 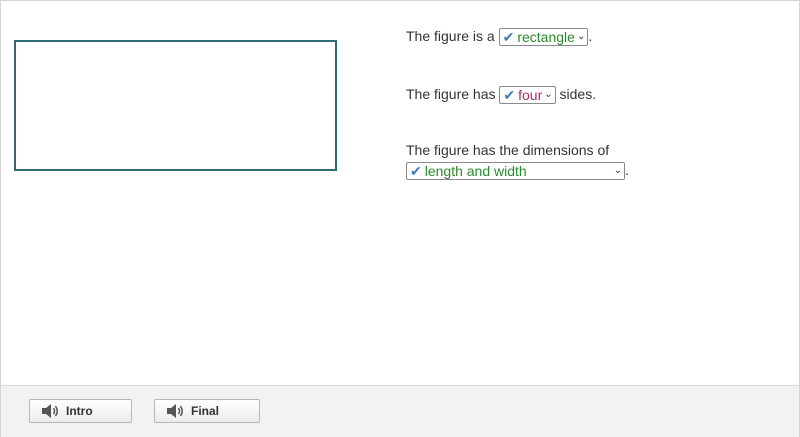 I want to click on intro-audio-button: Intro, so click(x=80, y=411).